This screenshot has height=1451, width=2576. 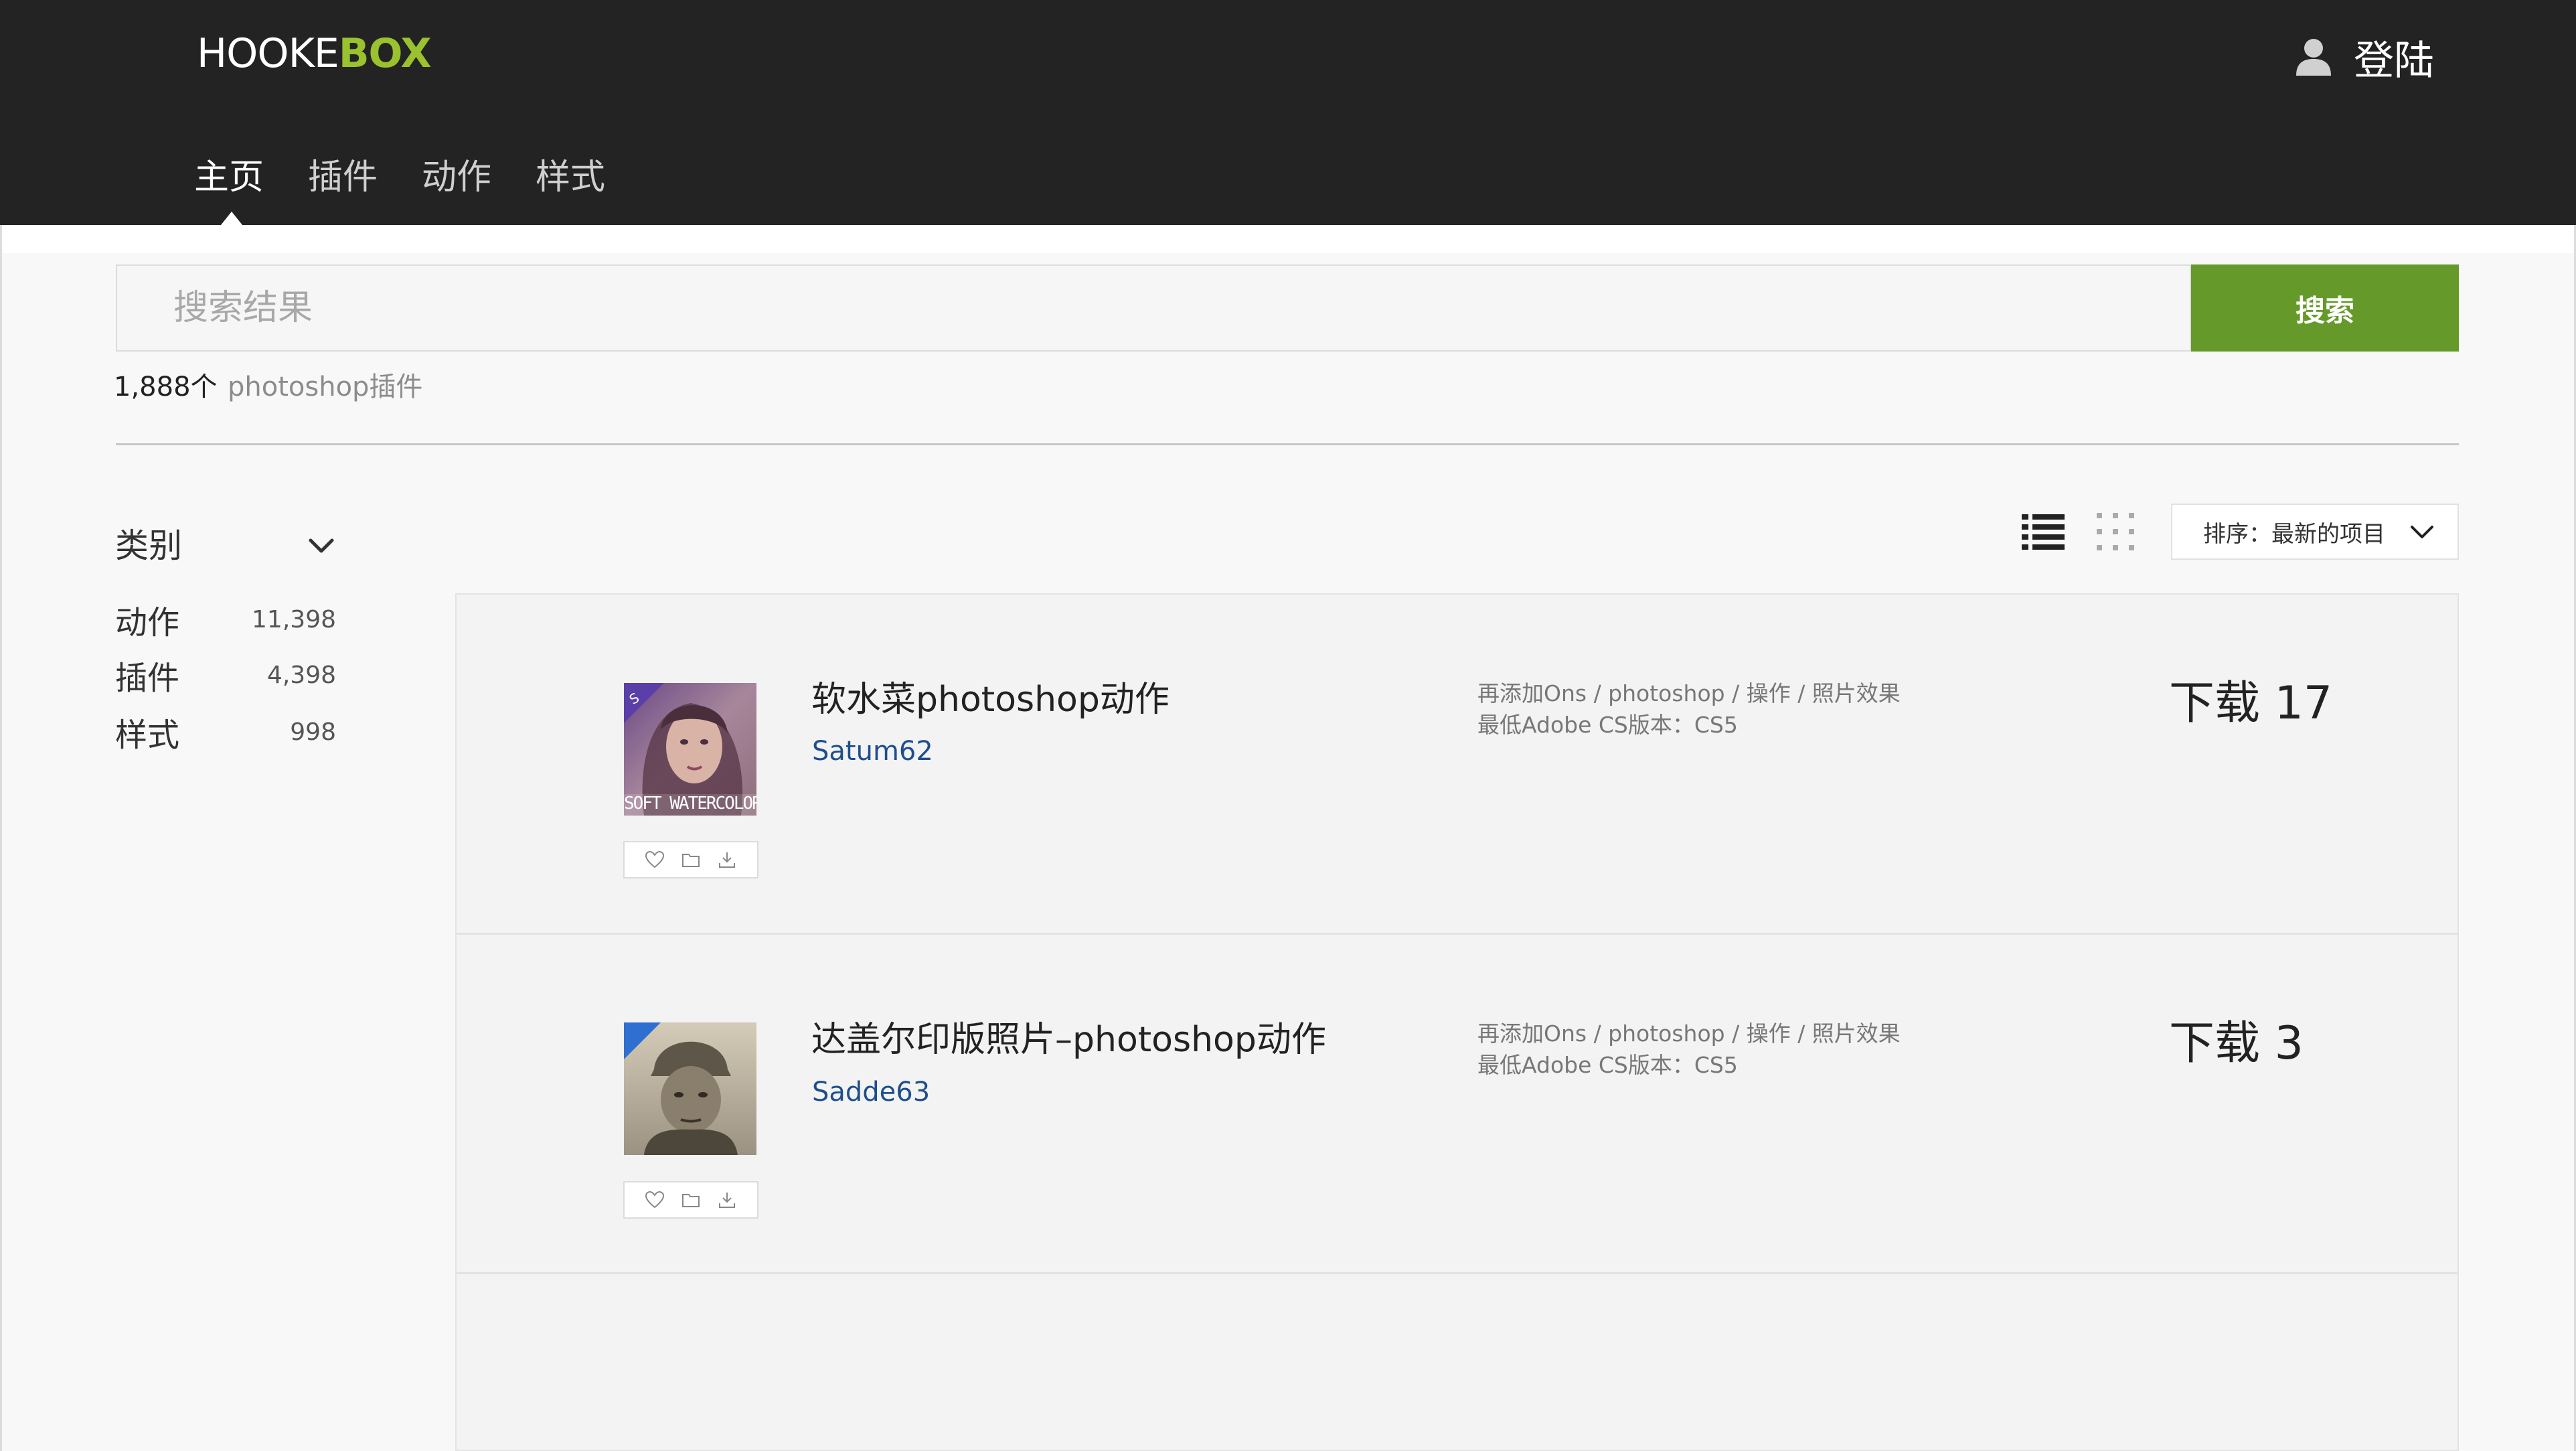 I want to click on result-thumbnail, so click(x=690, y=1088).